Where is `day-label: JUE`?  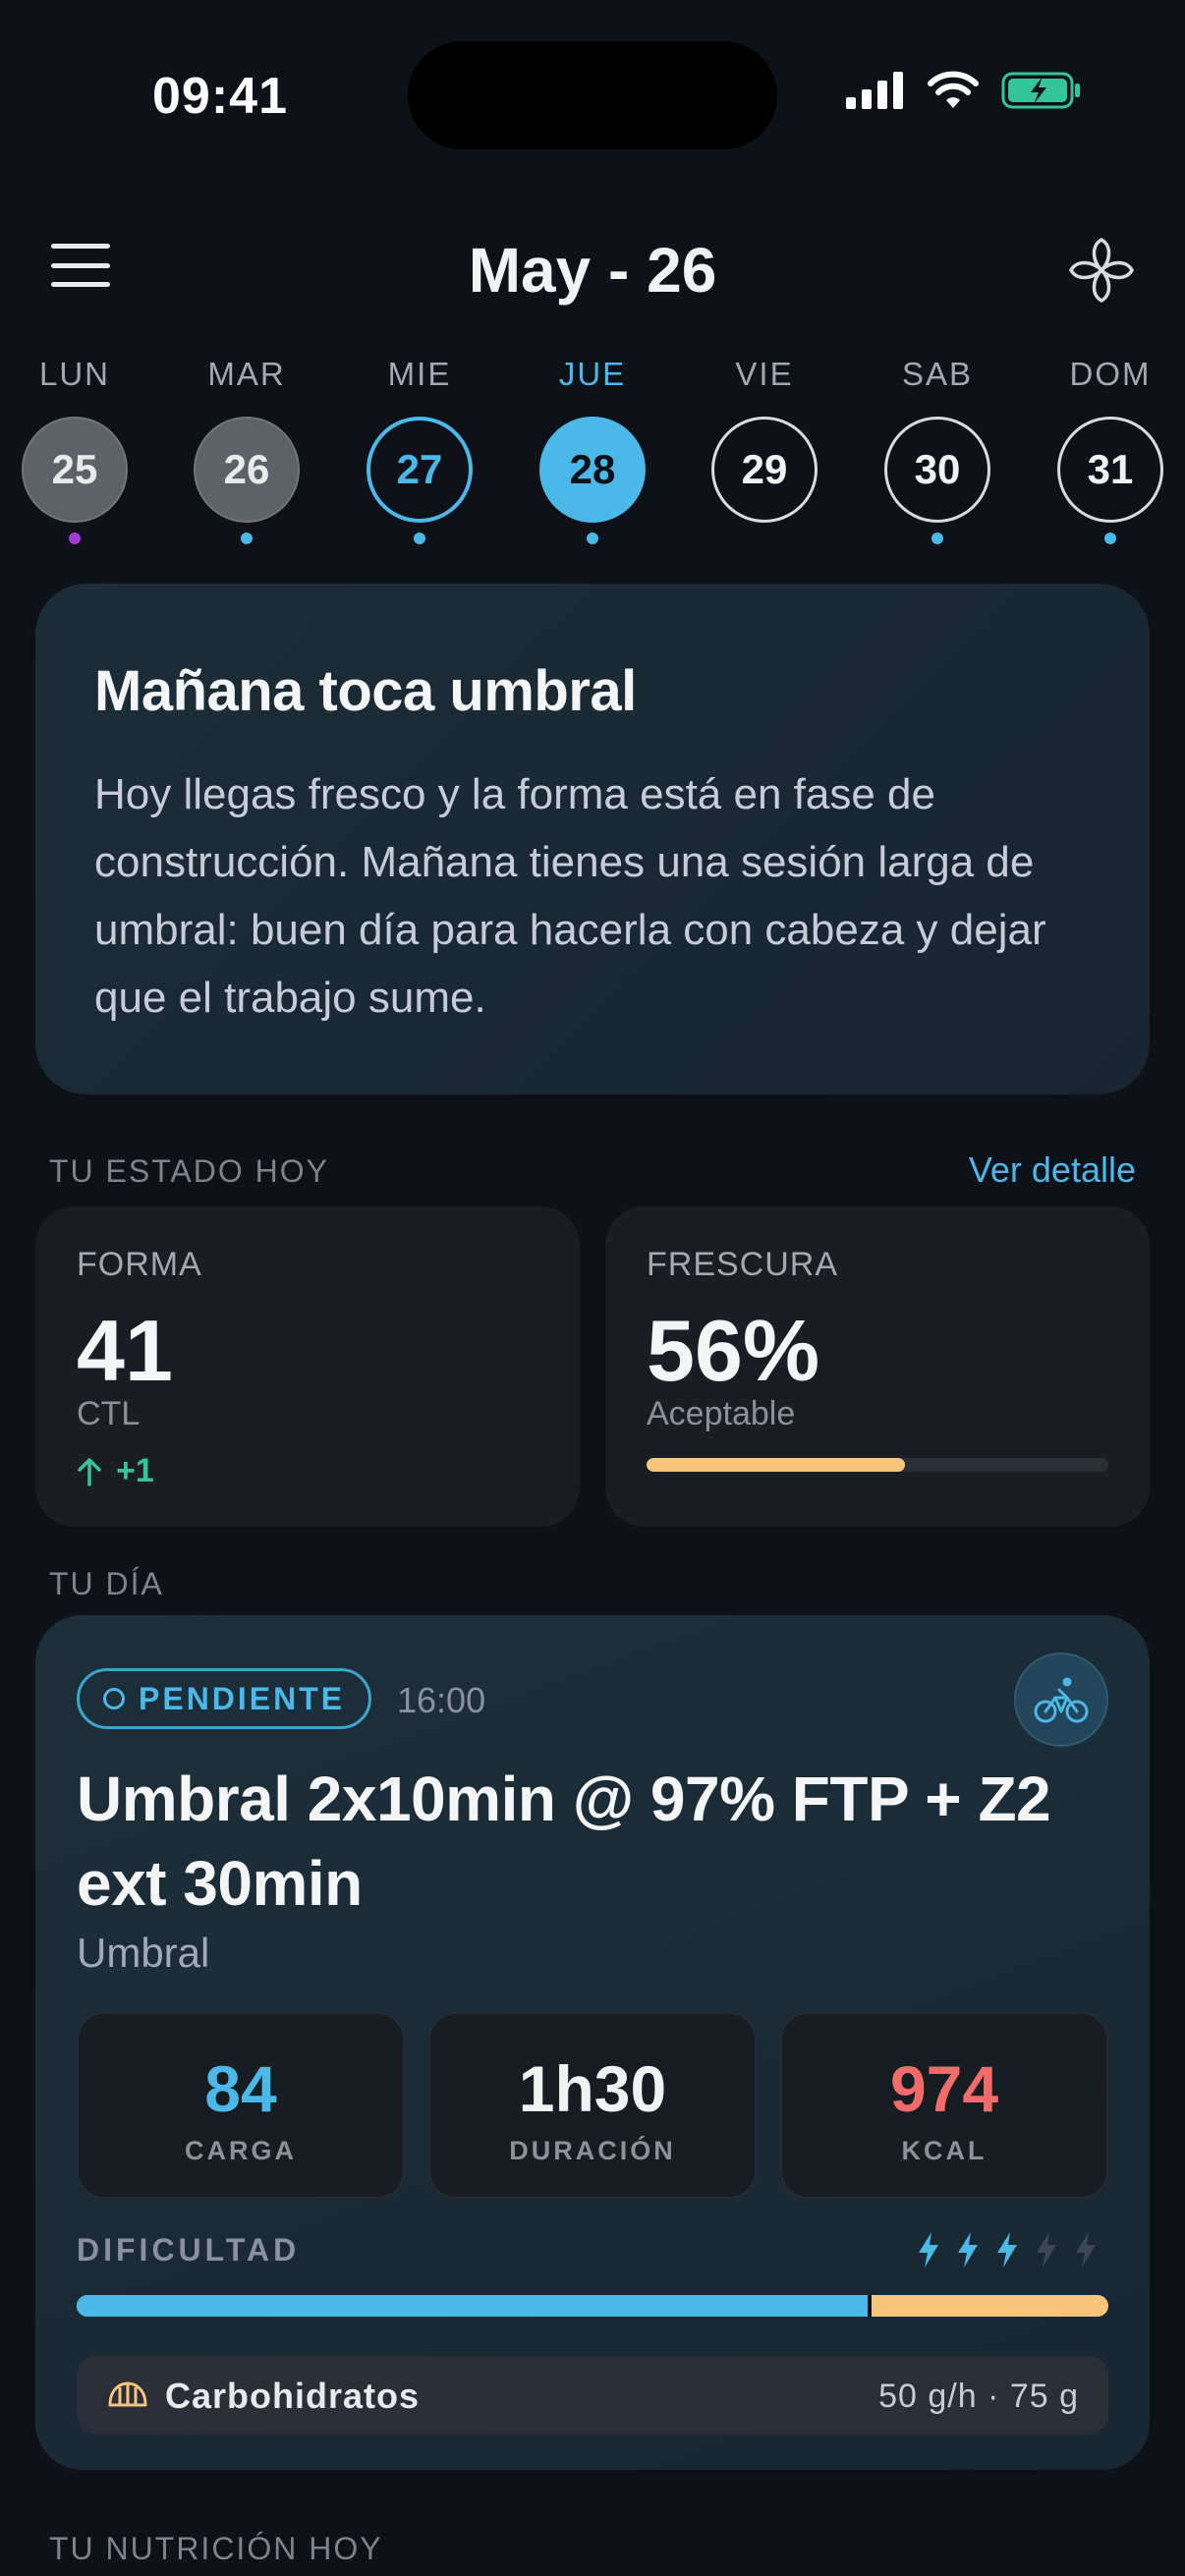 day-label: JUE is located at coordinates (592, 374).